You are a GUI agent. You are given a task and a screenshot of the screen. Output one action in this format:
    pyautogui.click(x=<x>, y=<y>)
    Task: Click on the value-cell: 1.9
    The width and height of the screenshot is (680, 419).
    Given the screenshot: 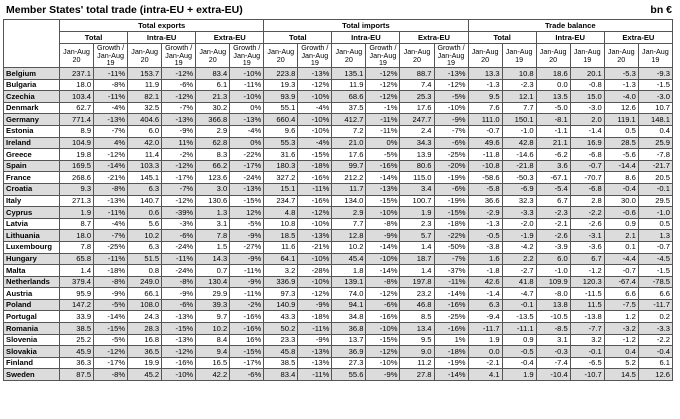 What is the action you would take?
    pyautogui.click(x=485, y=340)
    